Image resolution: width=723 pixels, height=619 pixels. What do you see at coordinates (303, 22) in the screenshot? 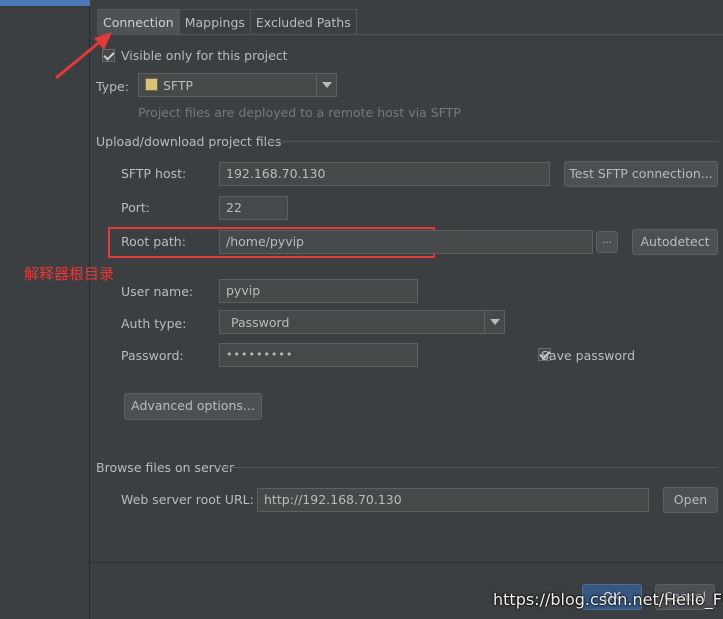
I see `tab-excluded-paths: Excluded Paths` at bounding box center [303, 22].